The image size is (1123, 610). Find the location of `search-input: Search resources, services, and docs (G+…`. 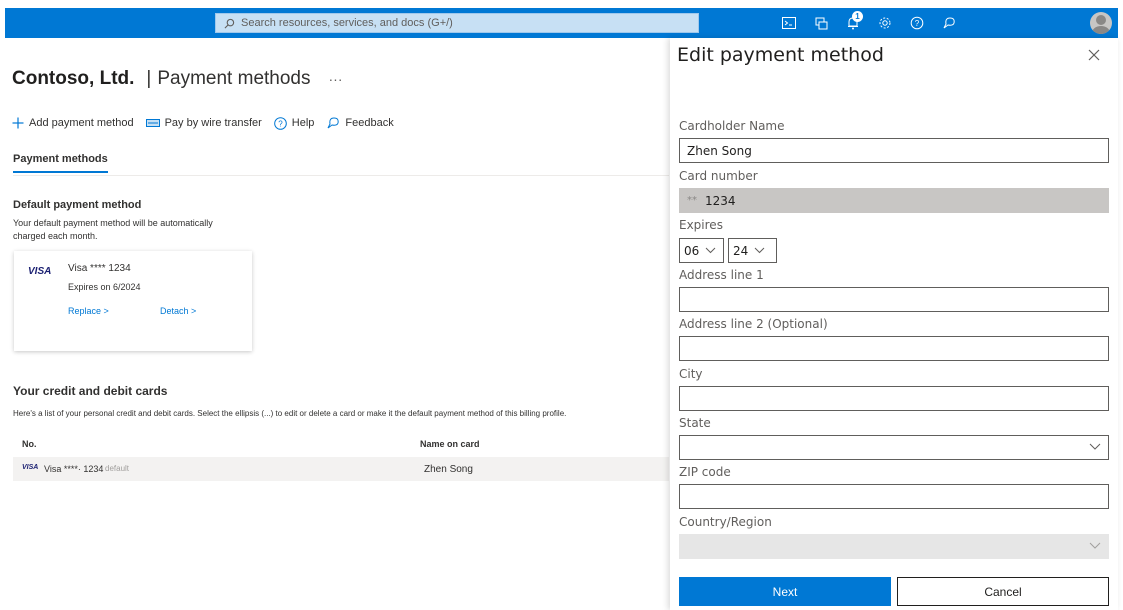

search-input: Search resources, services, and docs (G+… is located at coordinates (457, 23).